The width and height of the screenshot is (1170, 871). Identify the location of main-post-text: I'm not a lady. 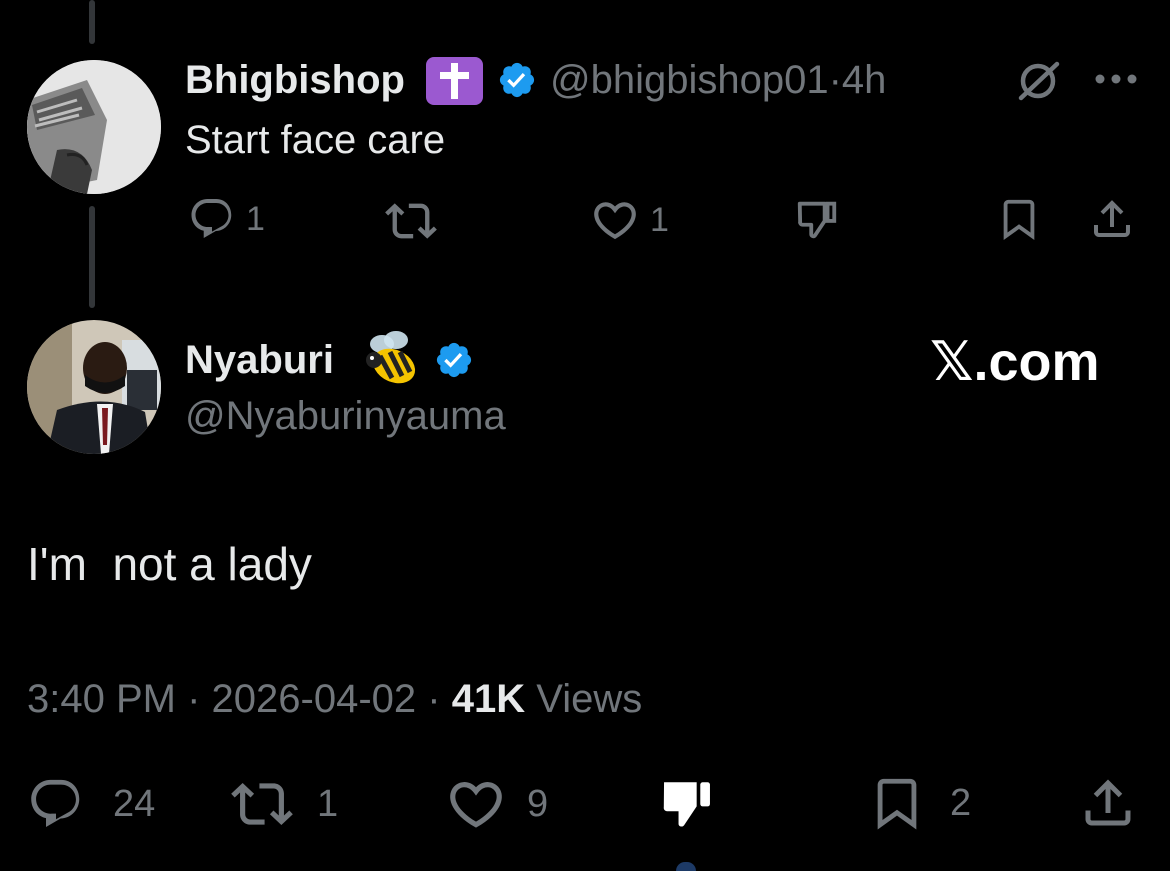
(169, 564).